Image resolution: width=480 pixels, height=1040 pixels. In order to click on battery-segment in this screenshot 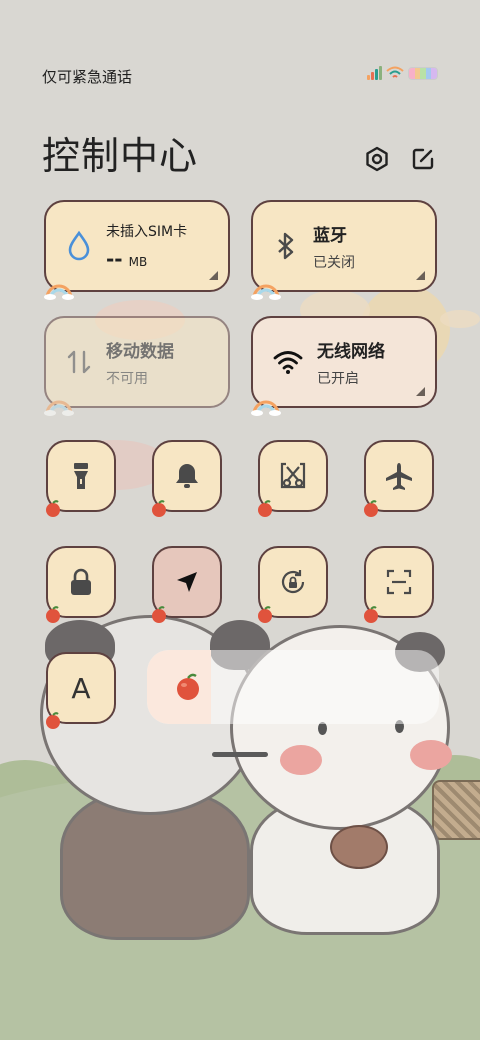, I will do `click(434, 73)`.